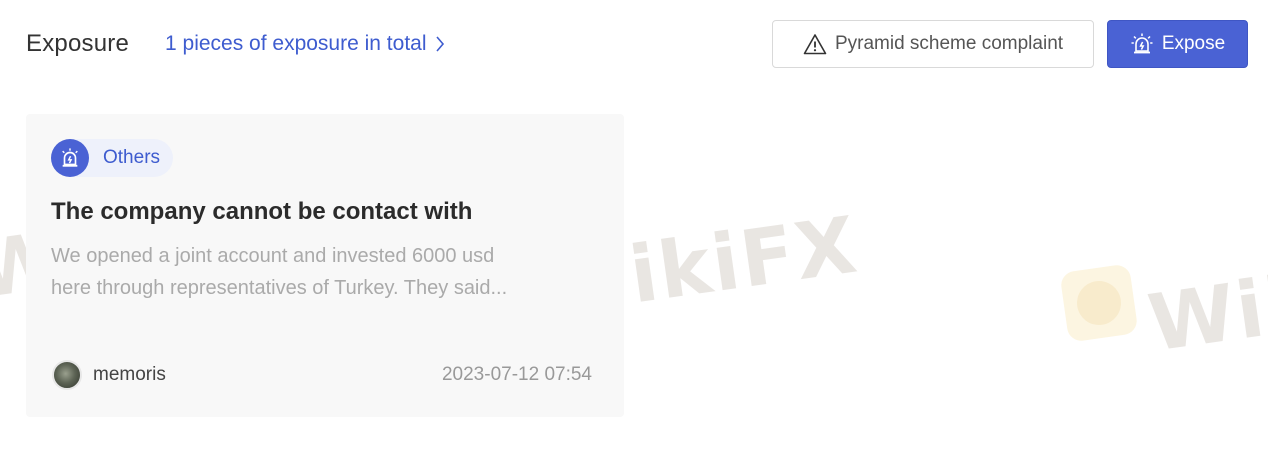 The image size is (1268, 469). I want to click on watermark: WikiFX, so click(1163, 303).